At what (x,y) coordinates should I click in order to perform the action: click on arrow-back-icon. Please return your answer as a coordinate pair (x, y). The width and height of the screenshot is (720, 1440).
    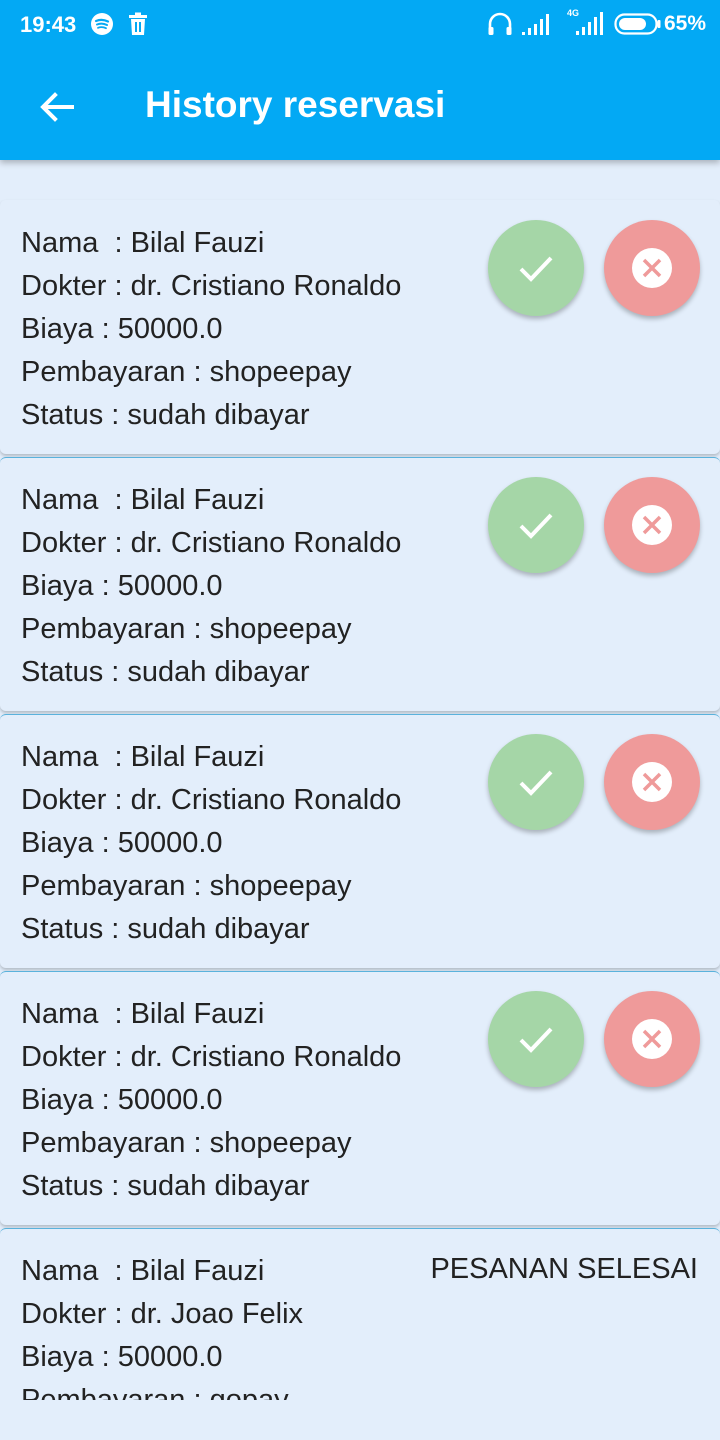
    Looking at the image, I should click on (57, 107).